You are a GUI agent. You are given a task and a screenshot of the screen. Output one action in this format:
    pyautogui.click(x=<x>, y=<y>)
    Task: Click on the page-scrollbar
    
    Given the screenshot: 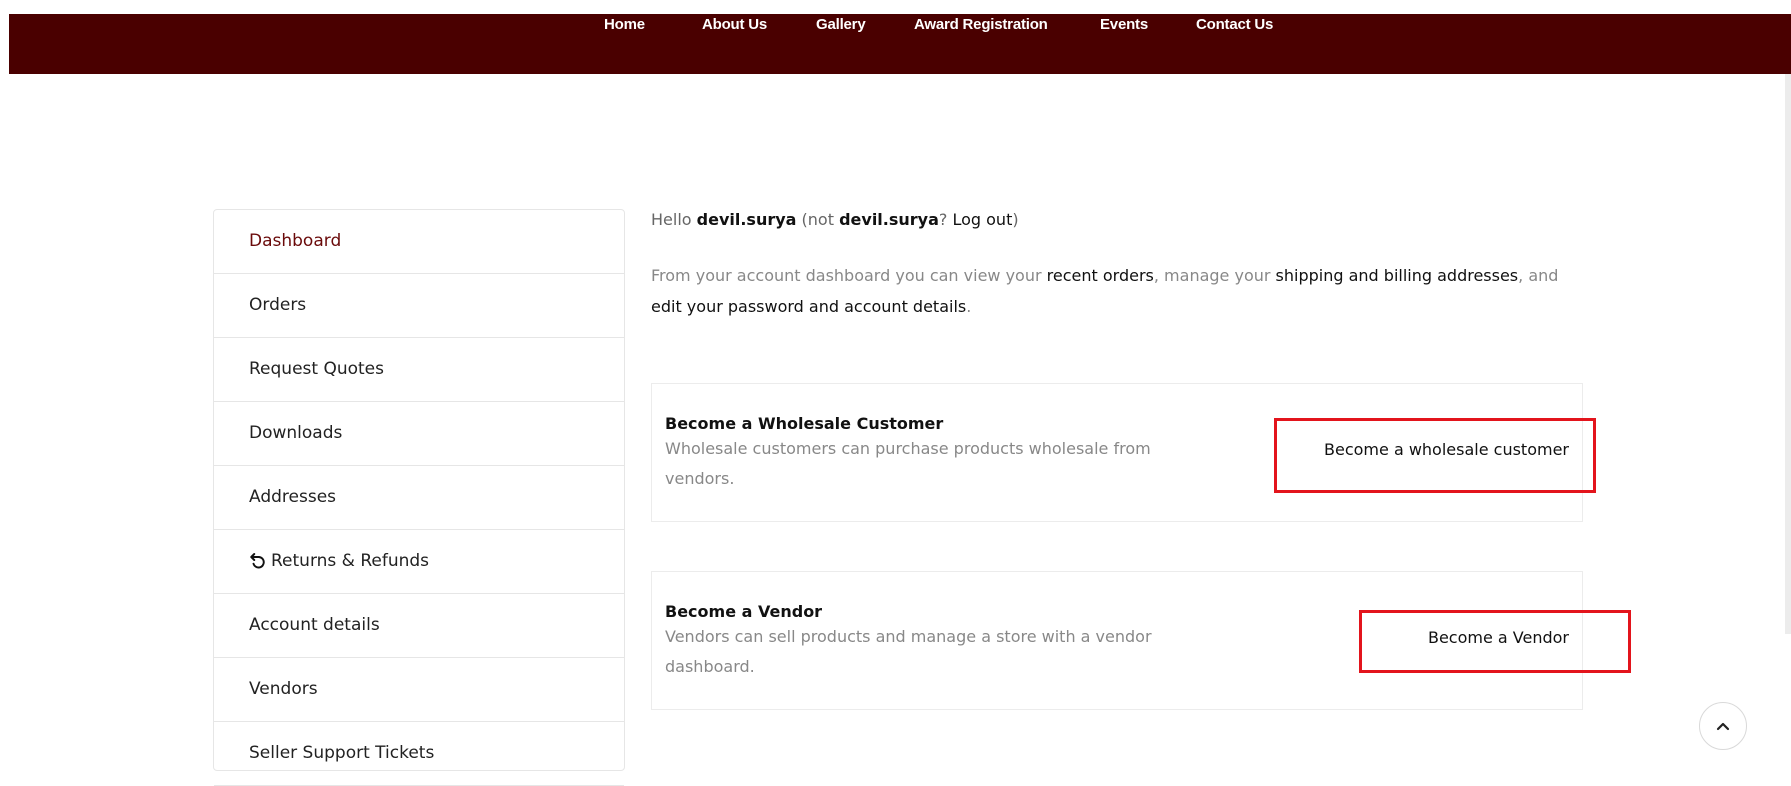 What is the action you would take?
    pyautogui.click(x=1788, y=354)
    